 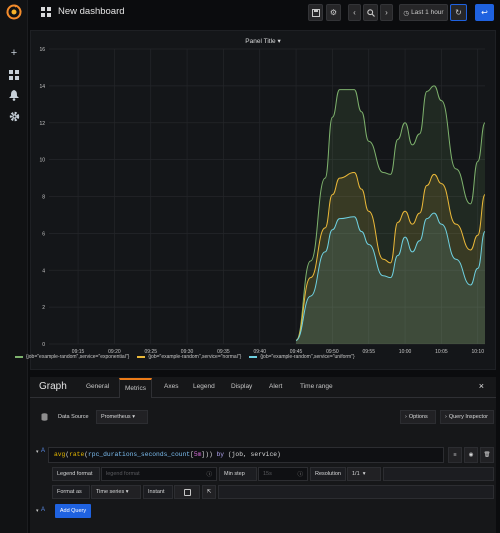 I want to click on menu-icon: ≡, so click(x=455, y=455).